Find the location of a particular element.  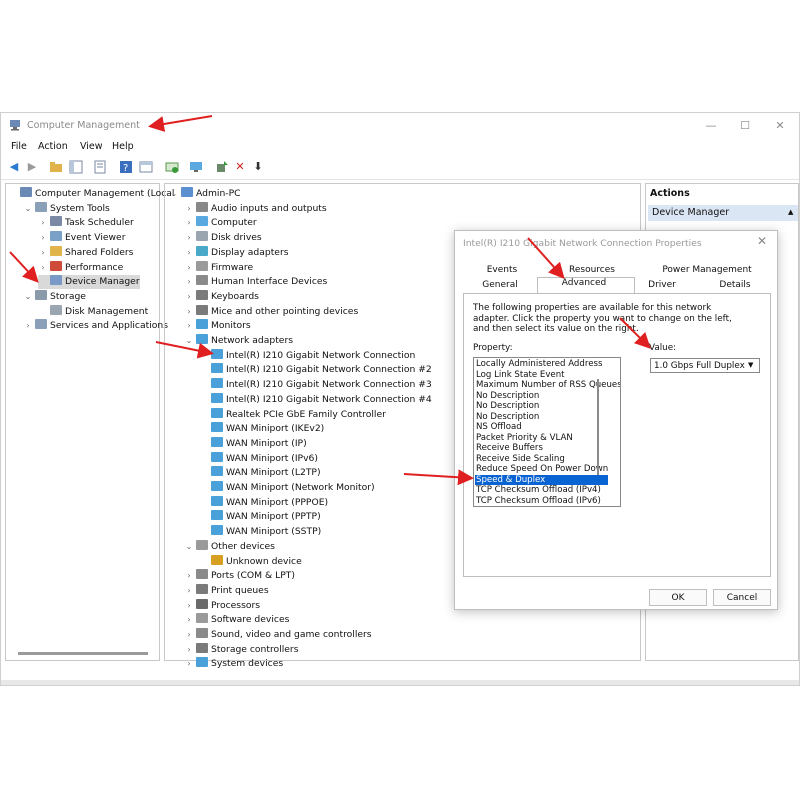

annotation-arrow-speed-duplex is located at coordinates (438, 477).